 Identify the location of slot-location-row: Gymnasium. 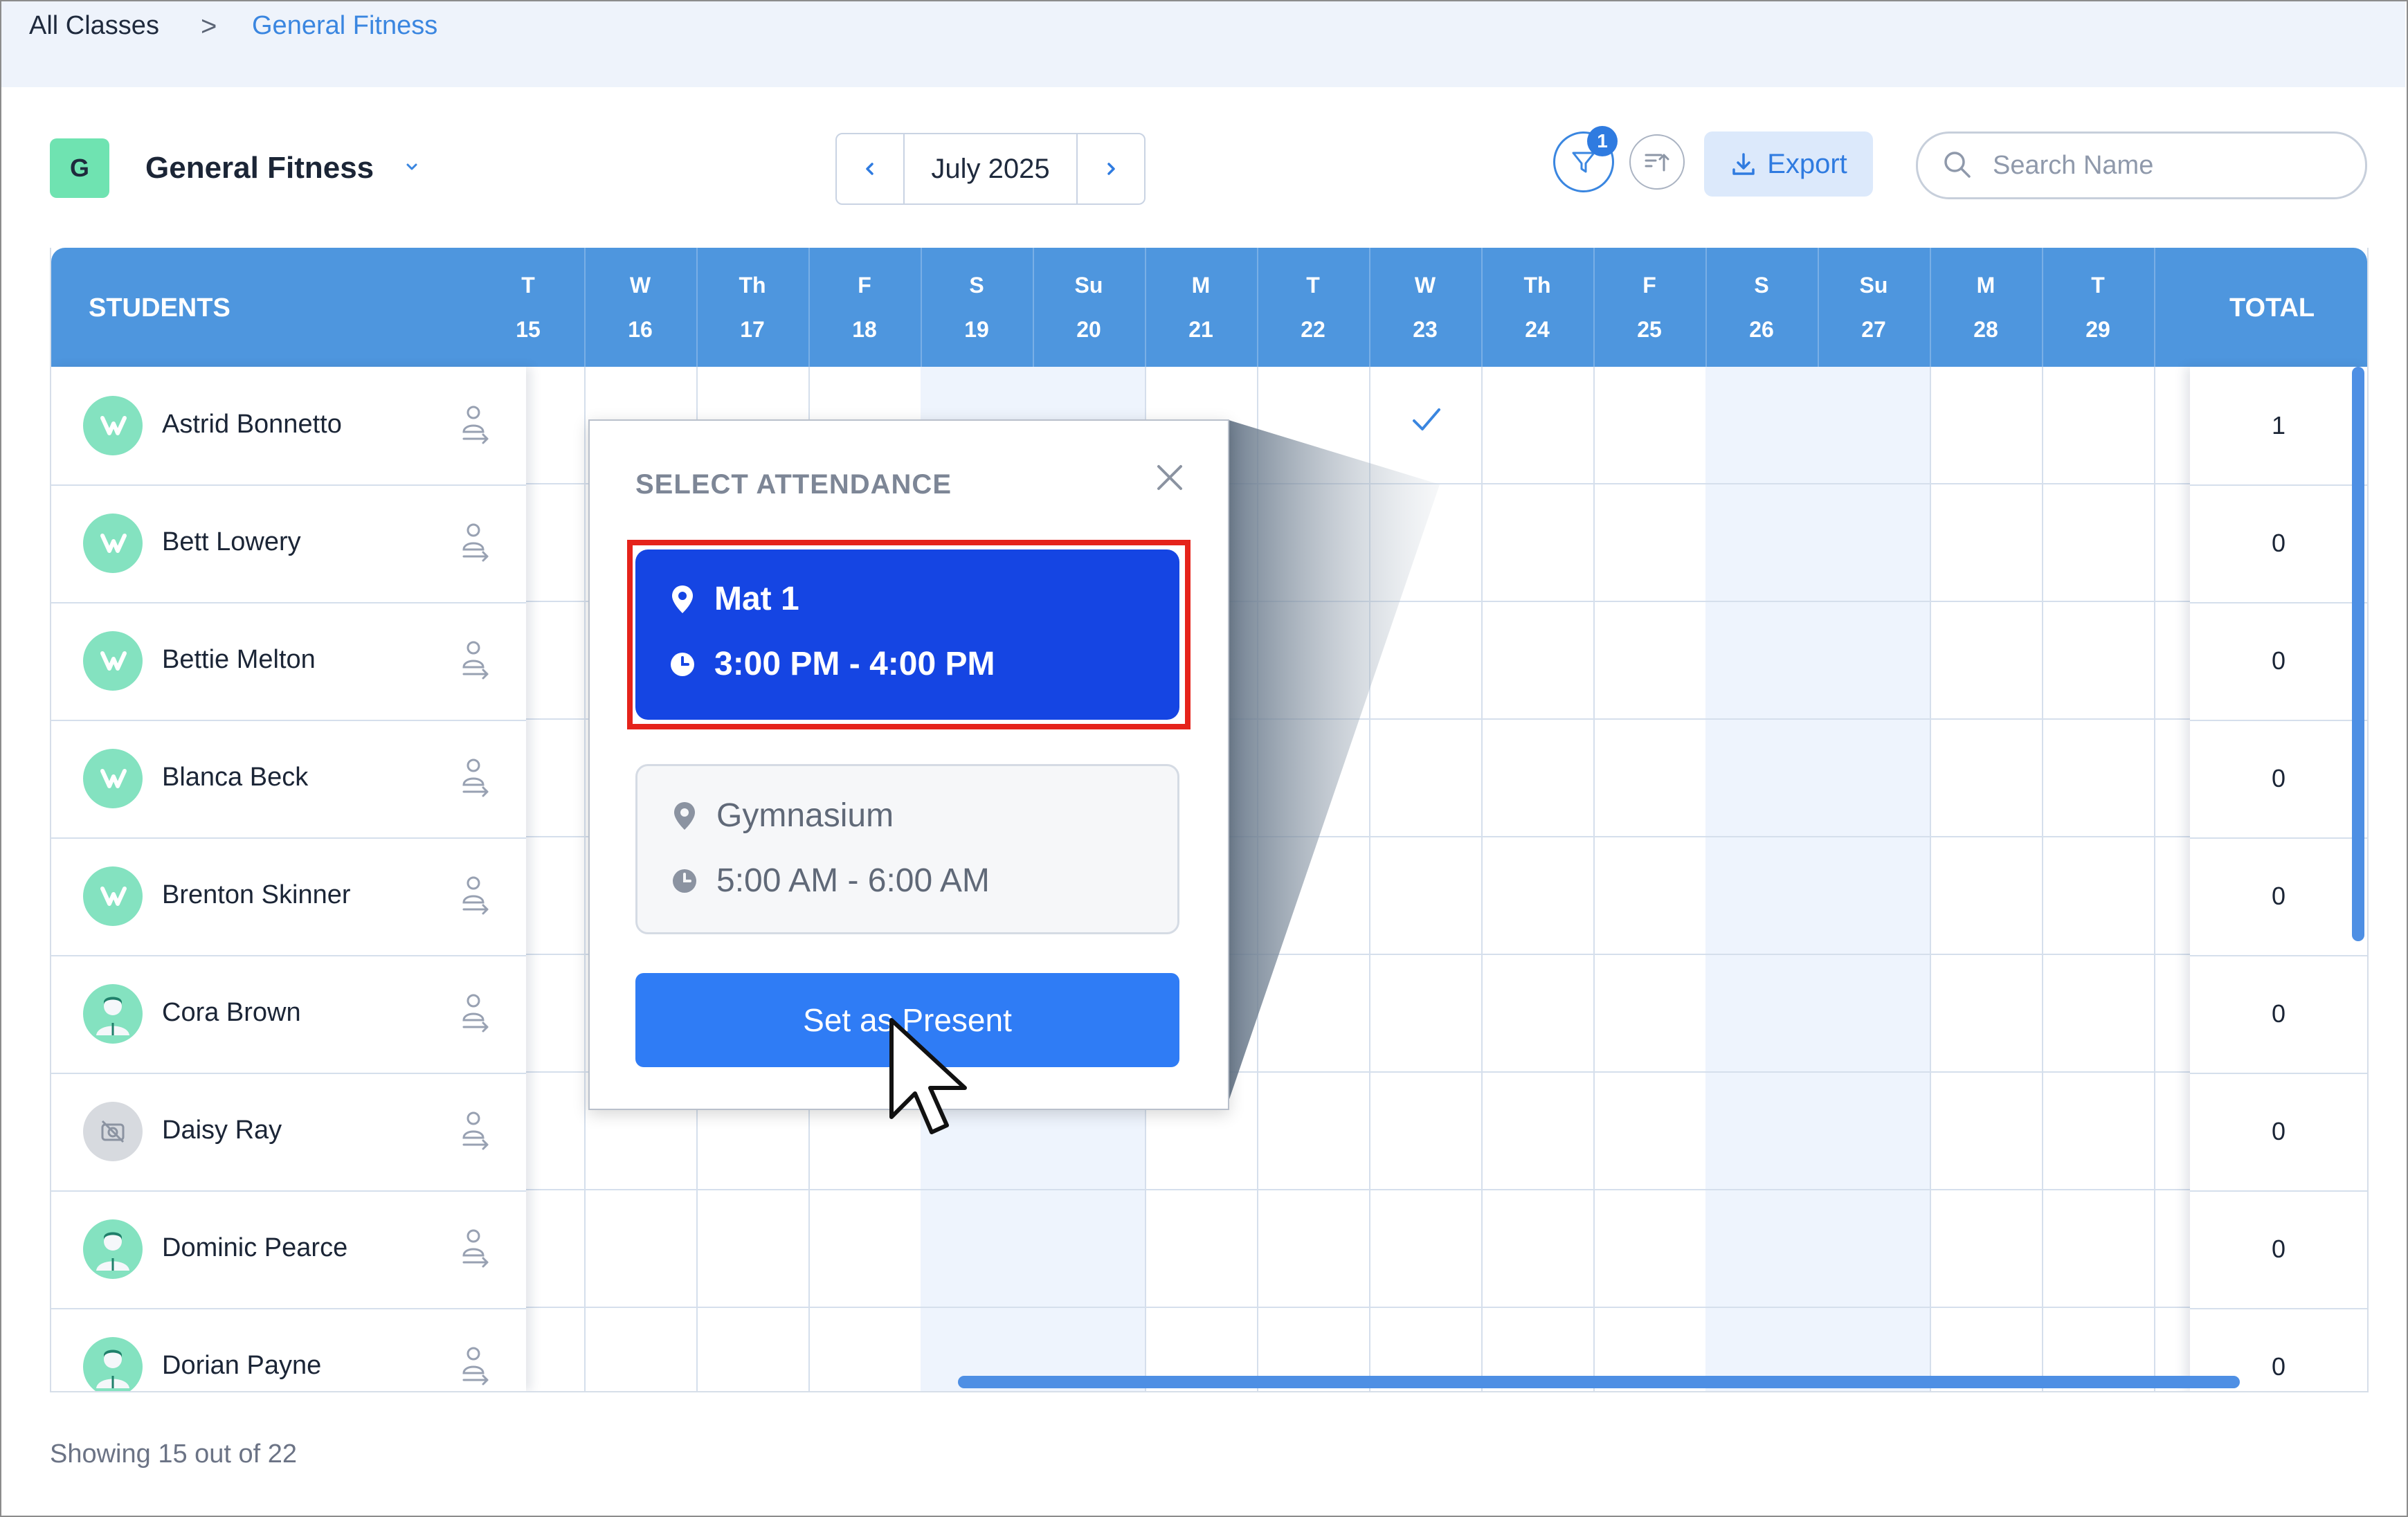
(782, 816).